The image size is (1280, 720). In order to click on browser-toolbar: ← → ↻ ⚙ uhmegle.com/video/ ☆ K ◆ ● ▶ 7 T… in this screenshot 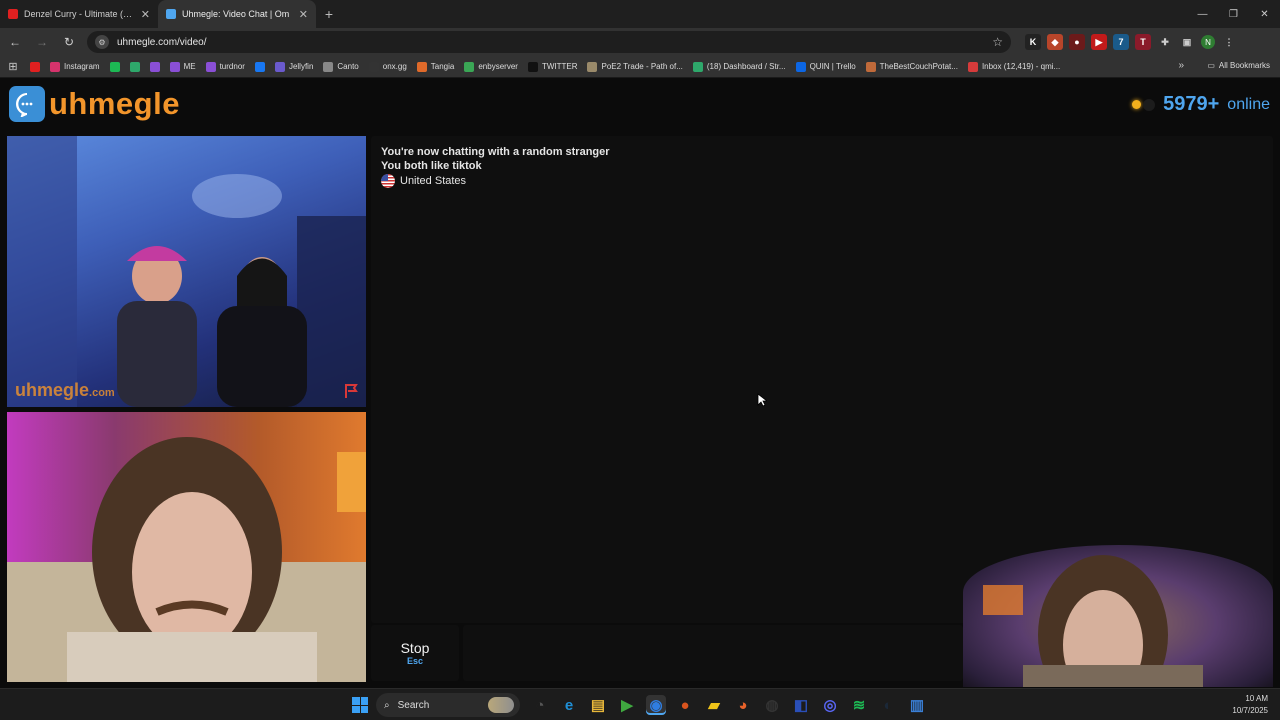, I will do `click(640, 42)`.